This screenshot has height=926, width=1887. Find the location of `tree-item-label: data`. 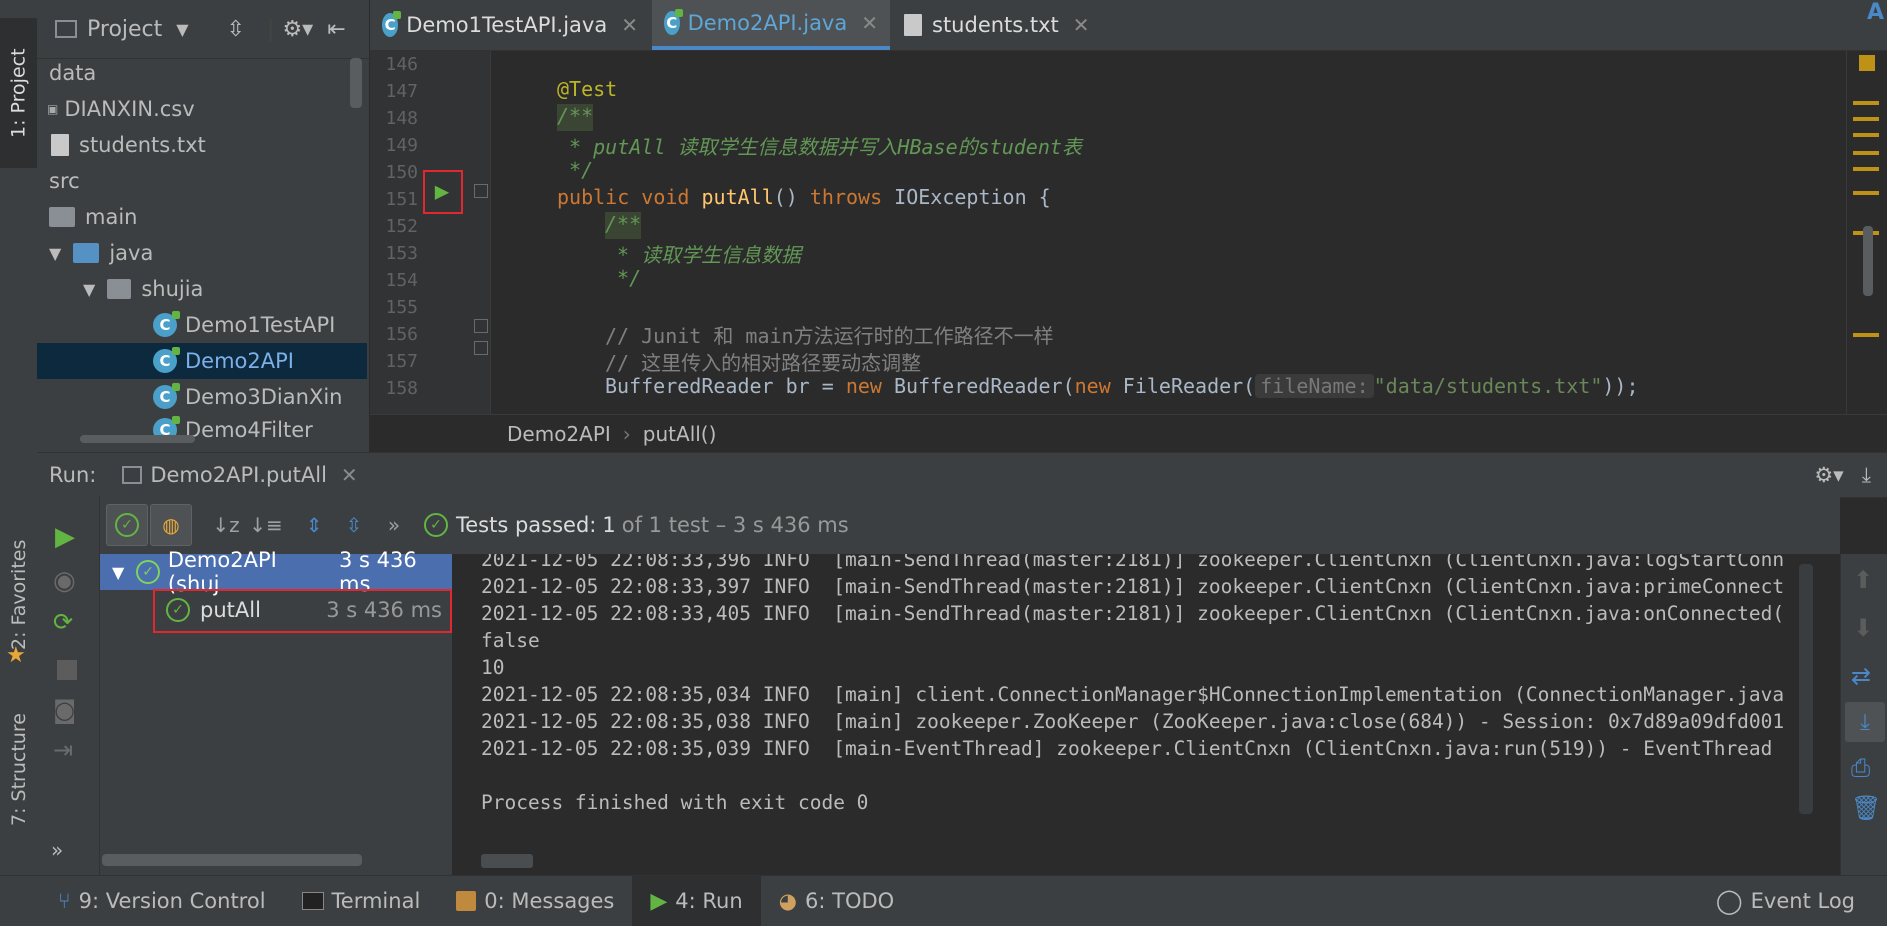

tree-item-label: data is located at coordinates (73, 73).